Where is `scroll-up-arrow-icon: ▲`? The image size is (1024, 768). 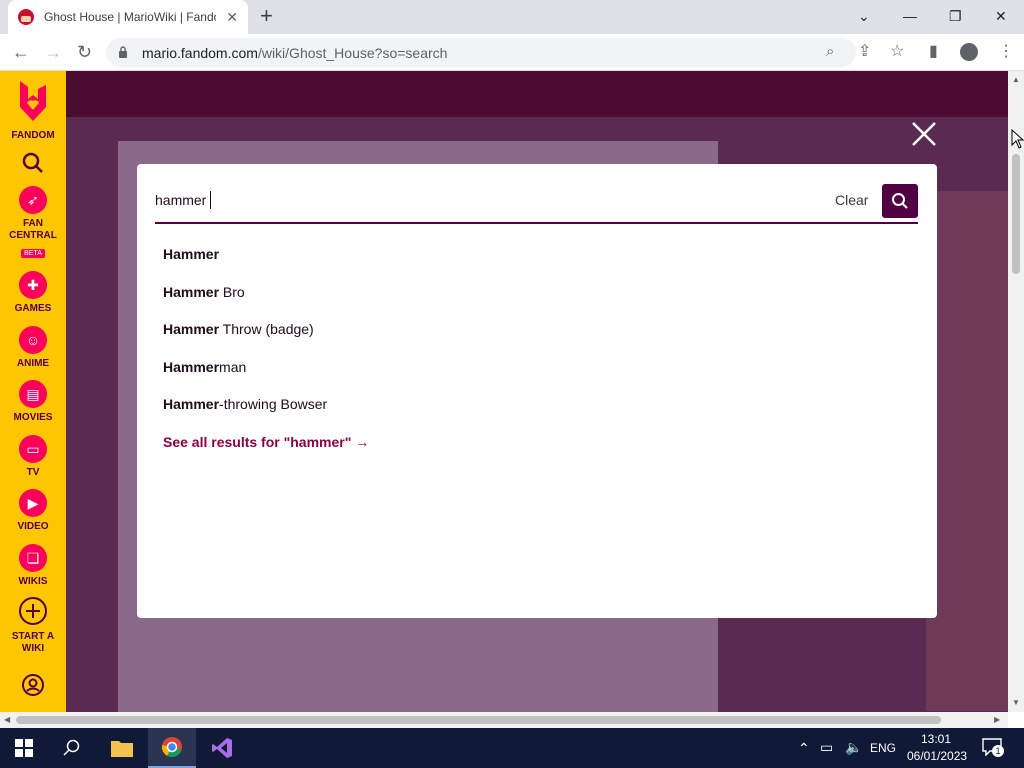 scroll-up-arrow-icon: ▲ is located at coordinates (1016, 79).